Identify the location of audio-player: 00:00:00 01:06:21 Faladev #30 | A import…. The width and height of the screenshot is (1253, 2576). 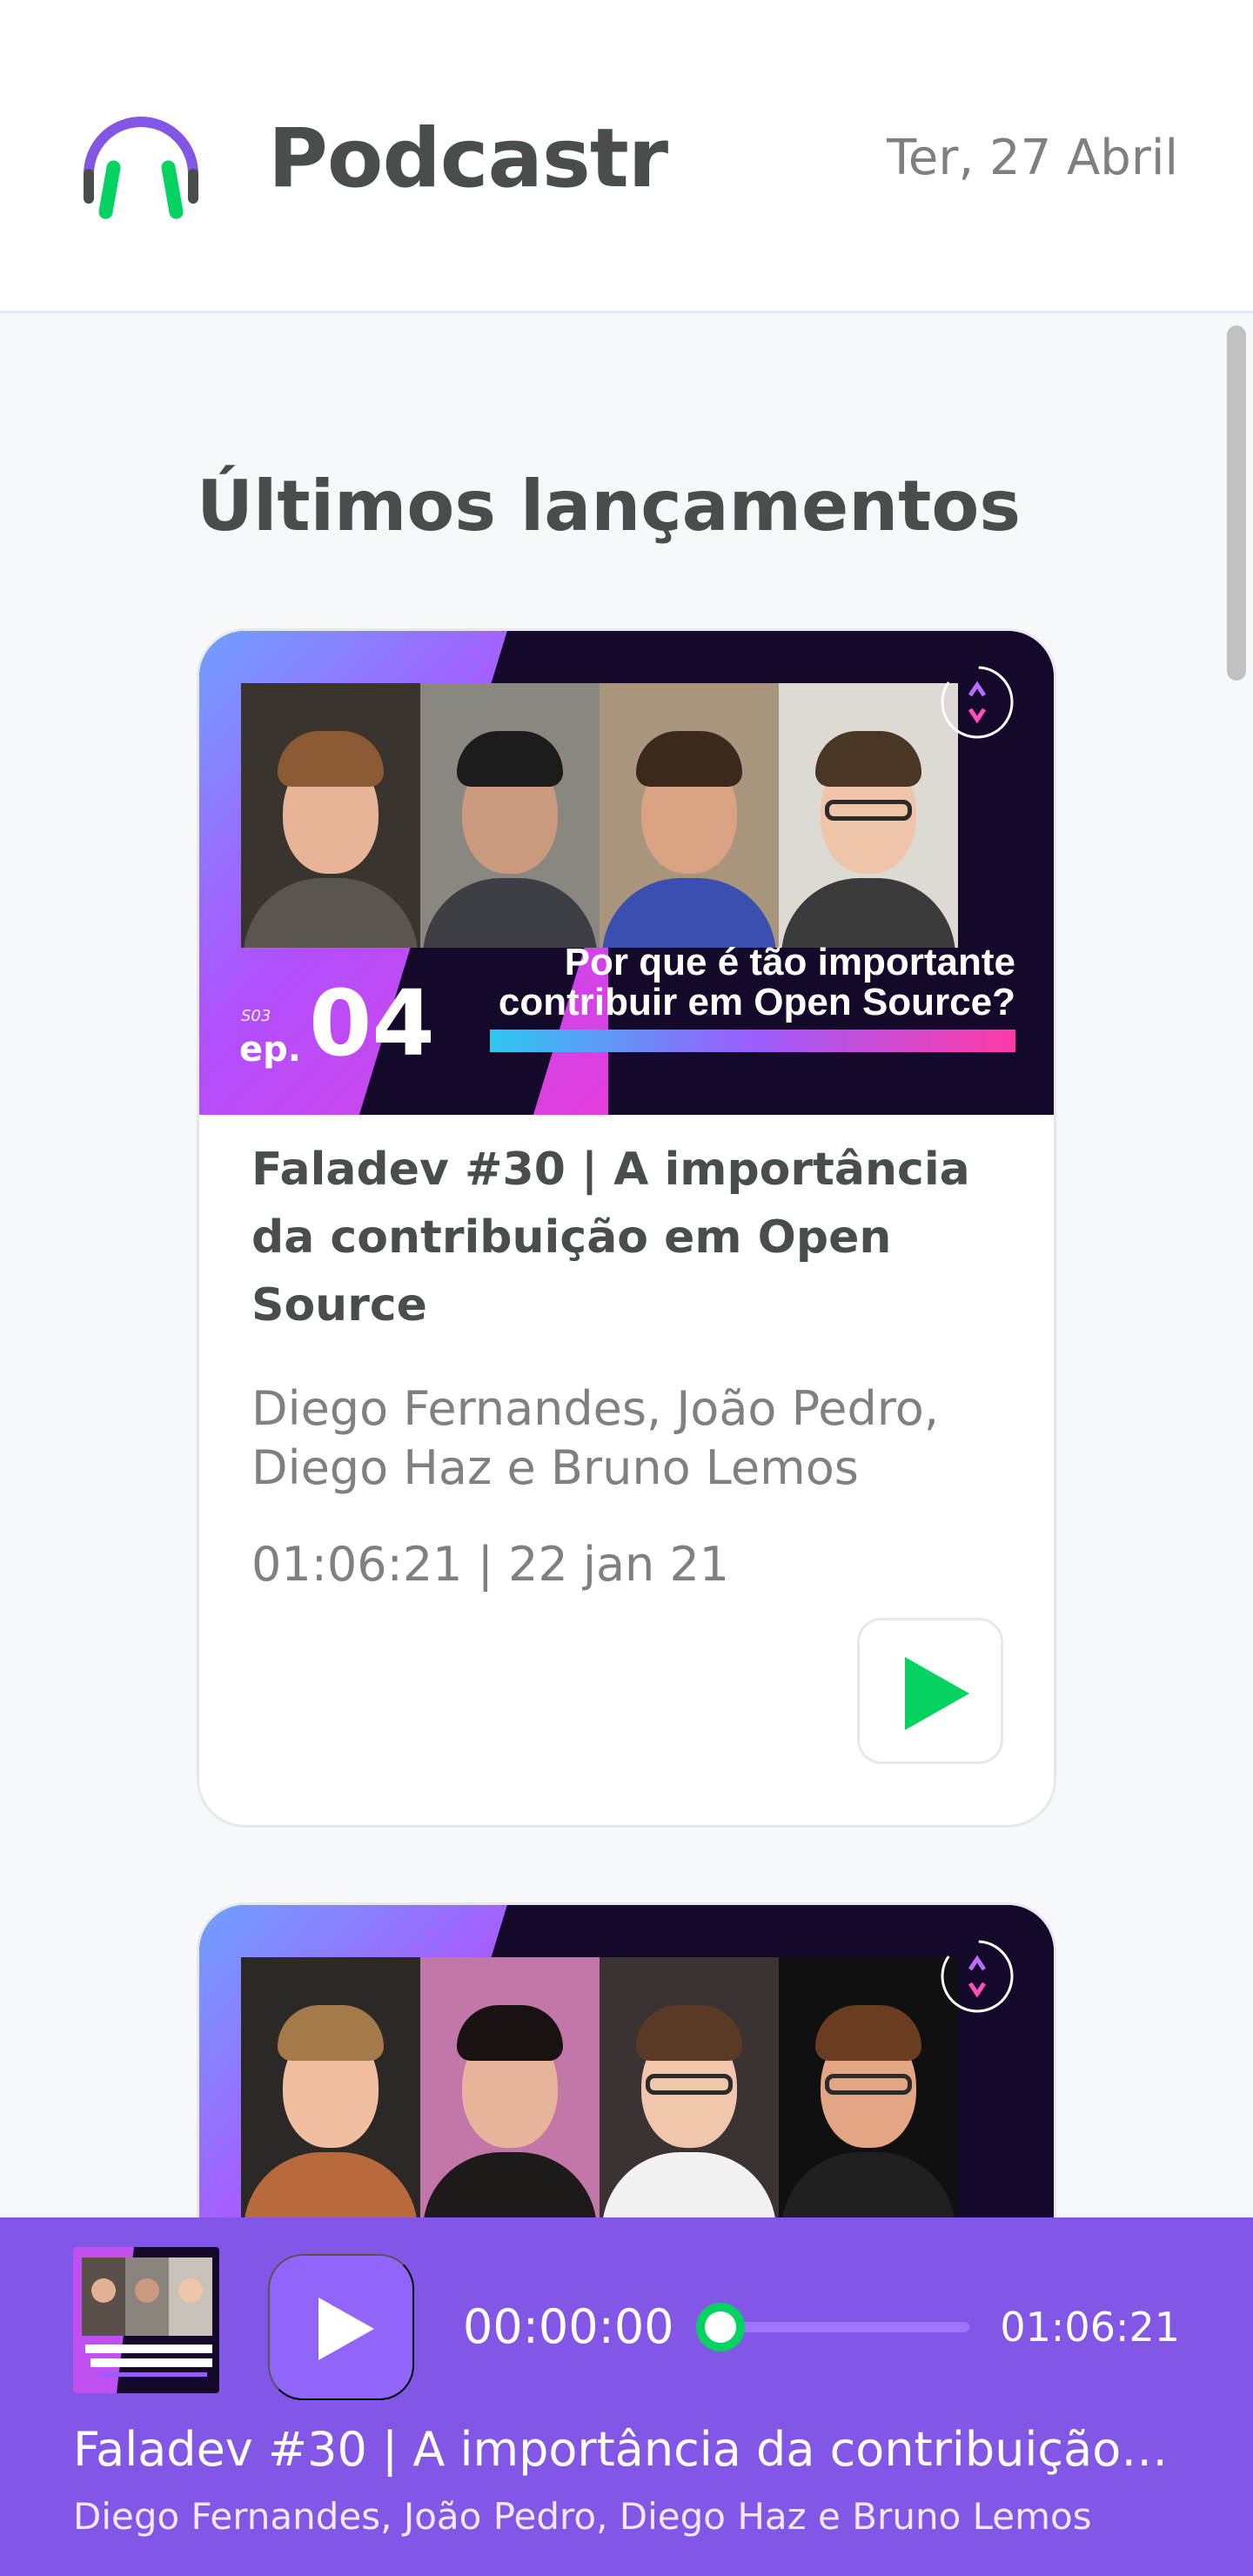
(626, 2396).